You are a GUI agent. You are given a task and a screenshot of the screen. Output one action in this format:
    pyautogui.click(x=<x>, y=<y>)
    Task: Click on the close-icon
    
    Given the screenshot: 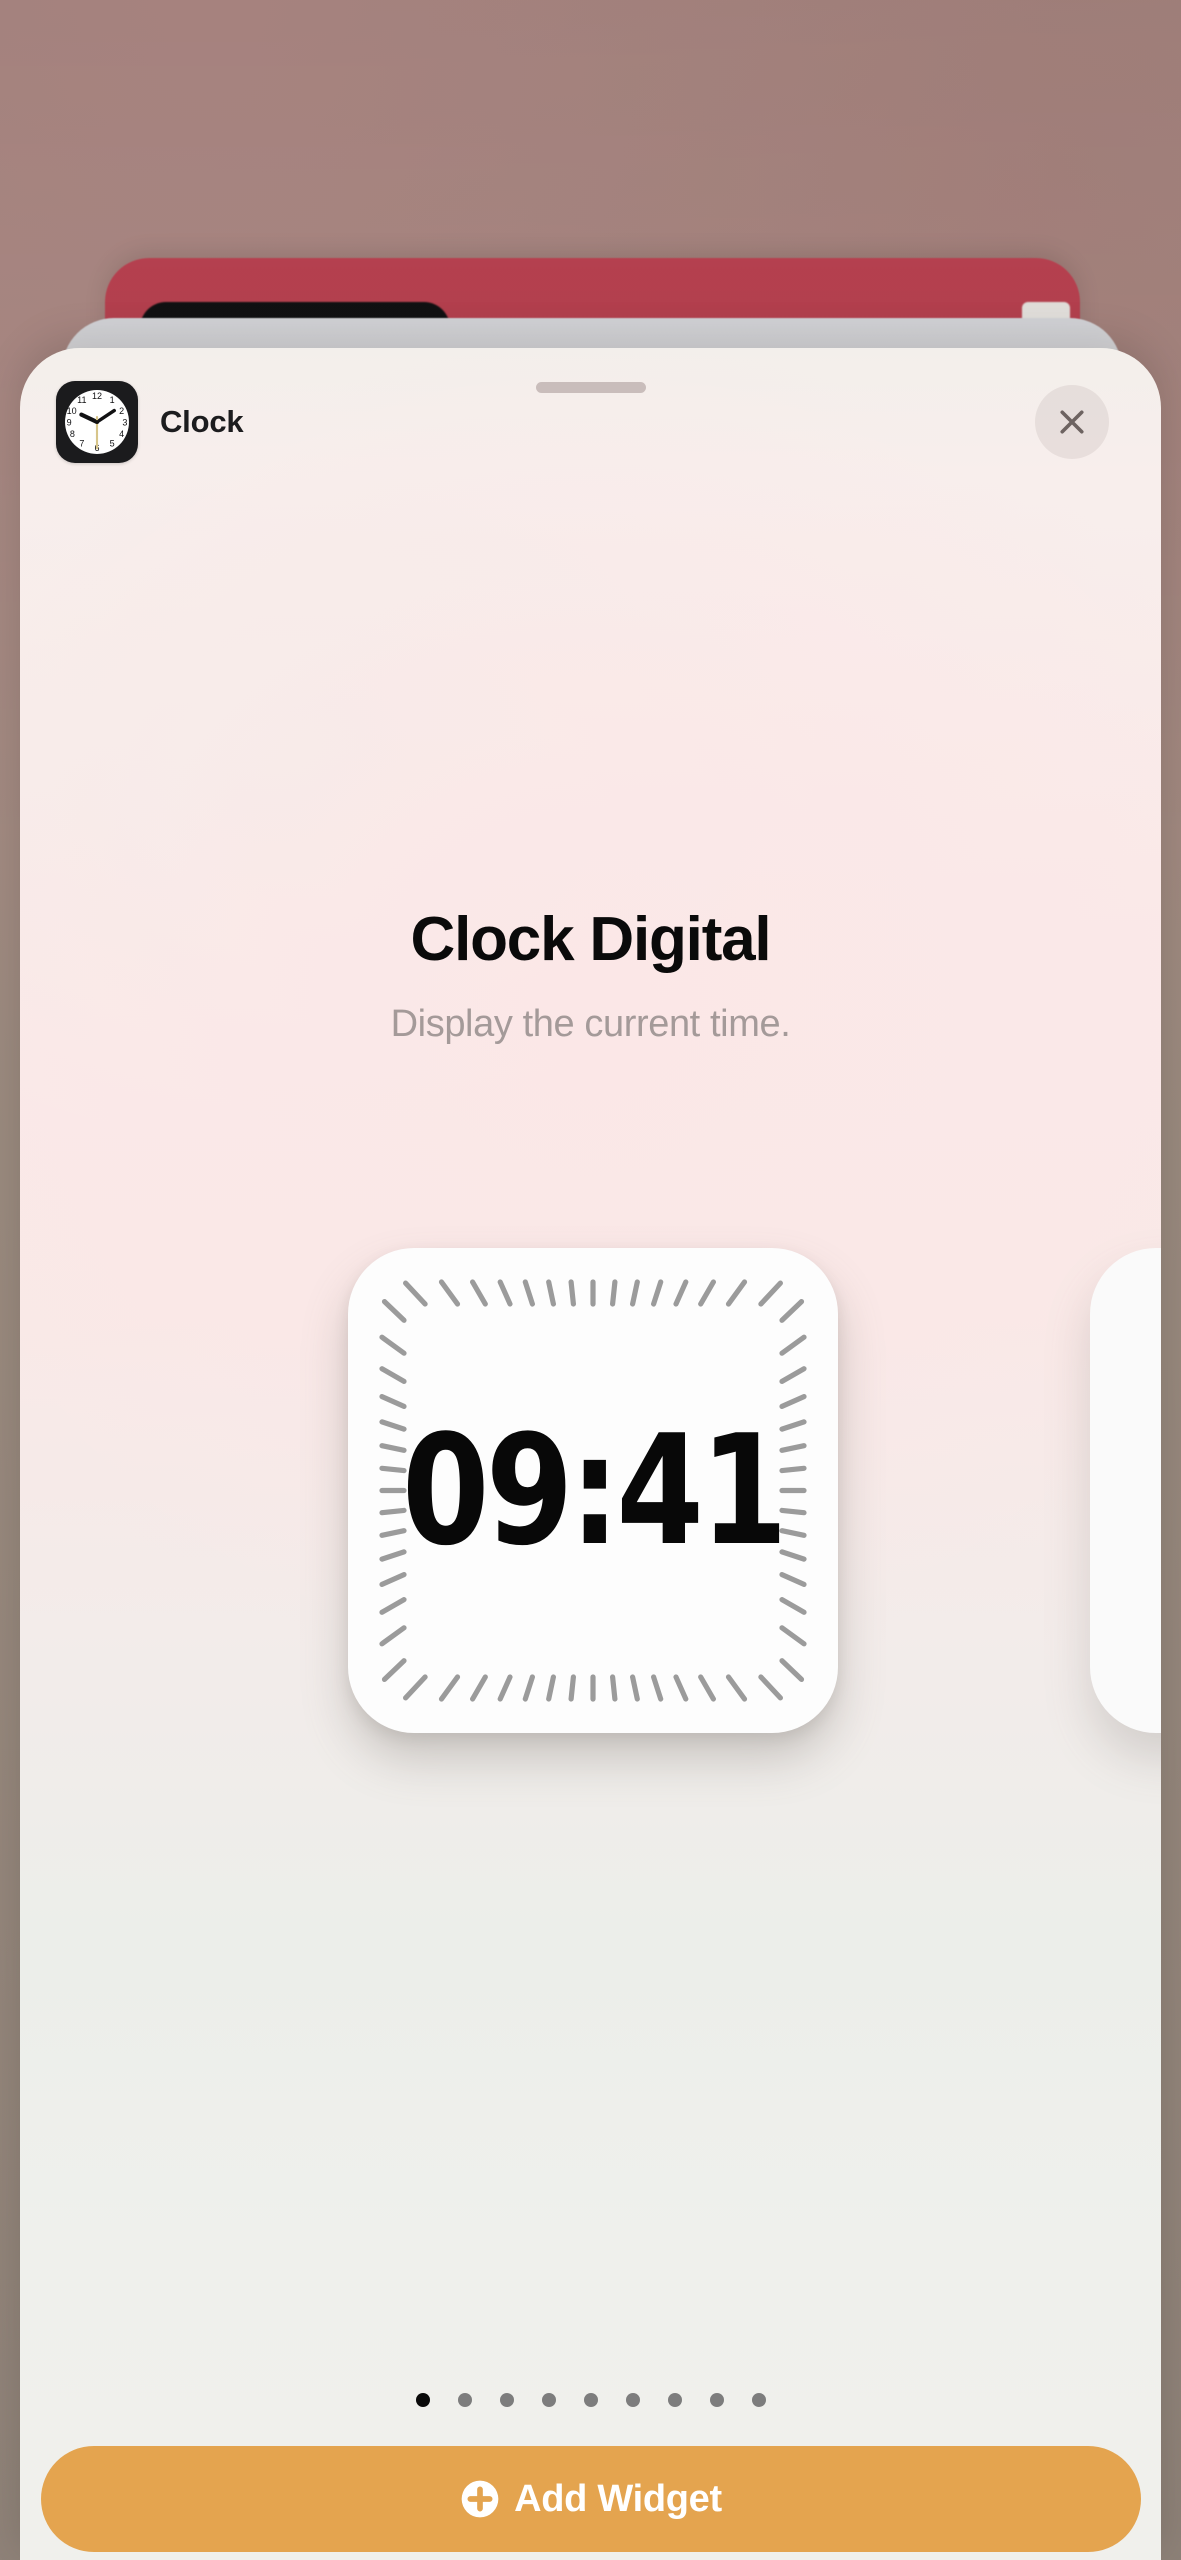 What is the action you would take?
    pyautogui.click(x=1072, y=422)
    